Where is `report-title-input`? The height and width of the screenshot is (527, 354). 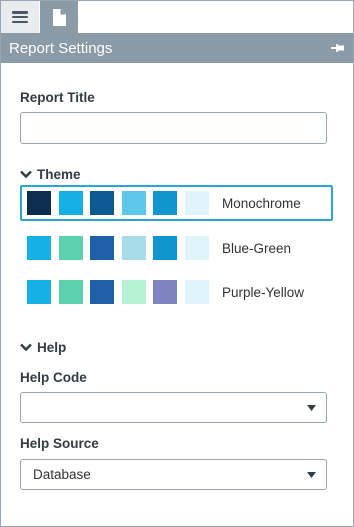
report-title-input is located at coordinates (173, 128).